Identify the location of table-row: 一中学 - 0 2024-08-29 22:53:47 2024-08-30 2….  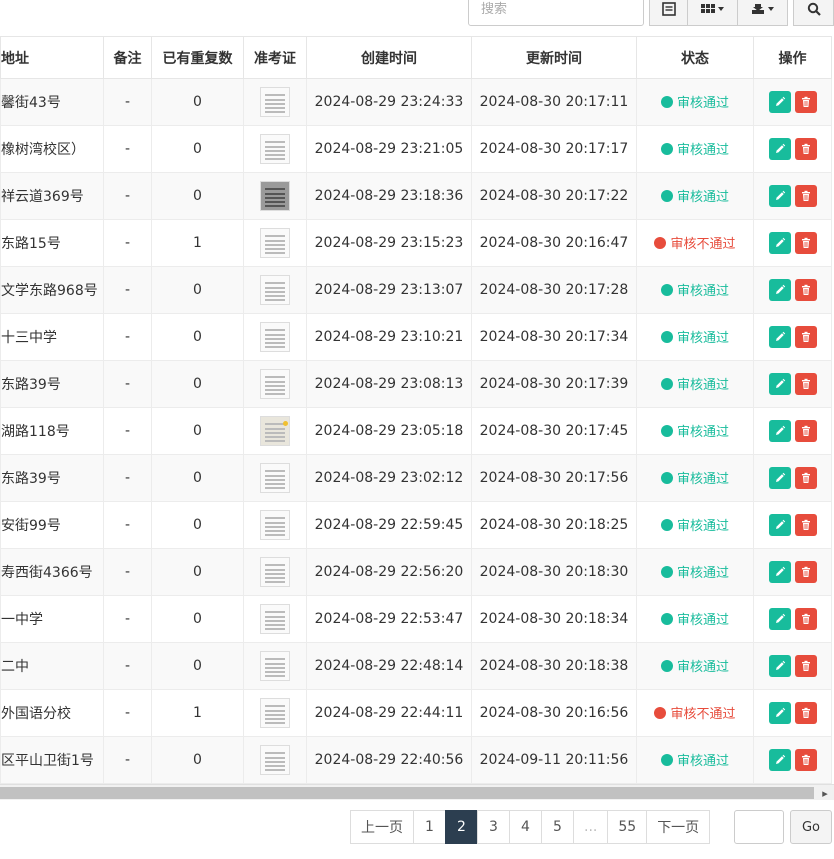
(416, 619).